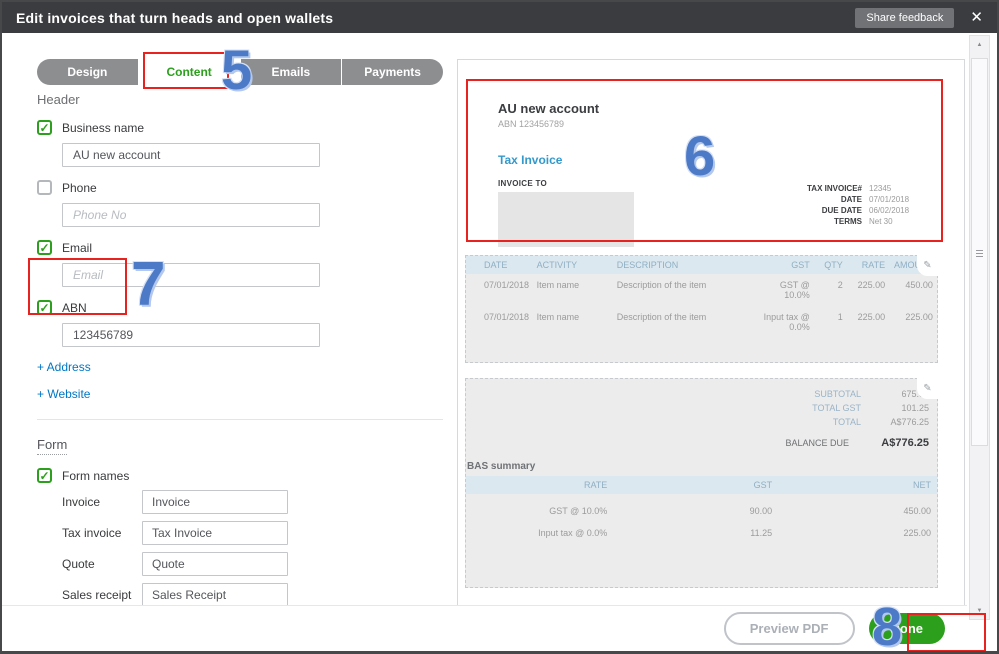 The image size is (999, 654). Describe the element at coordinates (794, 290) in the screenshot. I see `cell-gst: GST @ 10.0%` at that location.